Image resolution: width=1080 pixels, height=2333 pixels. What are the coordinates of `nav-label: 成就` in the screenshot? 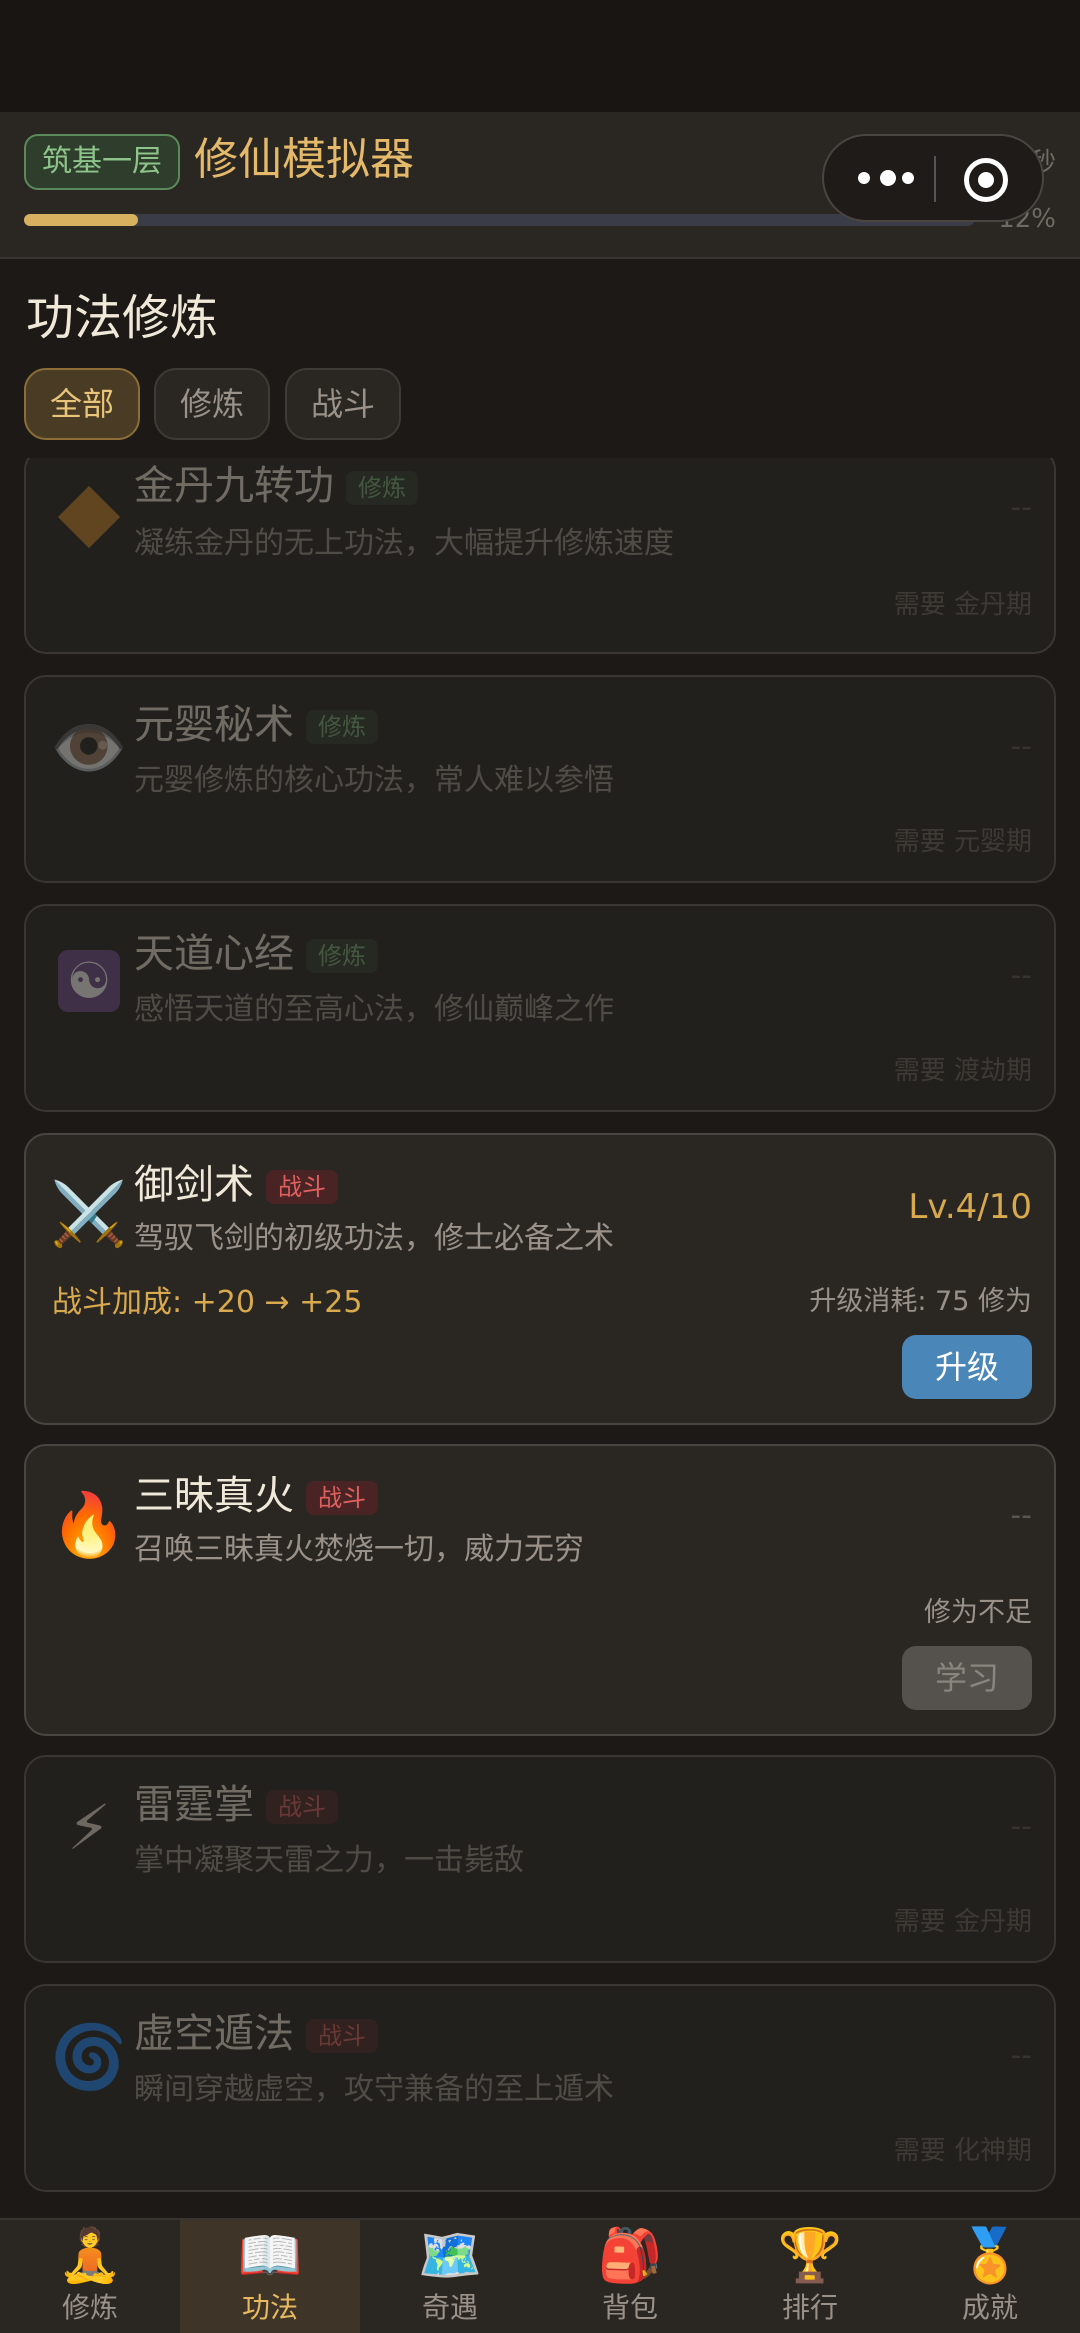 It's located at (989, 2307).